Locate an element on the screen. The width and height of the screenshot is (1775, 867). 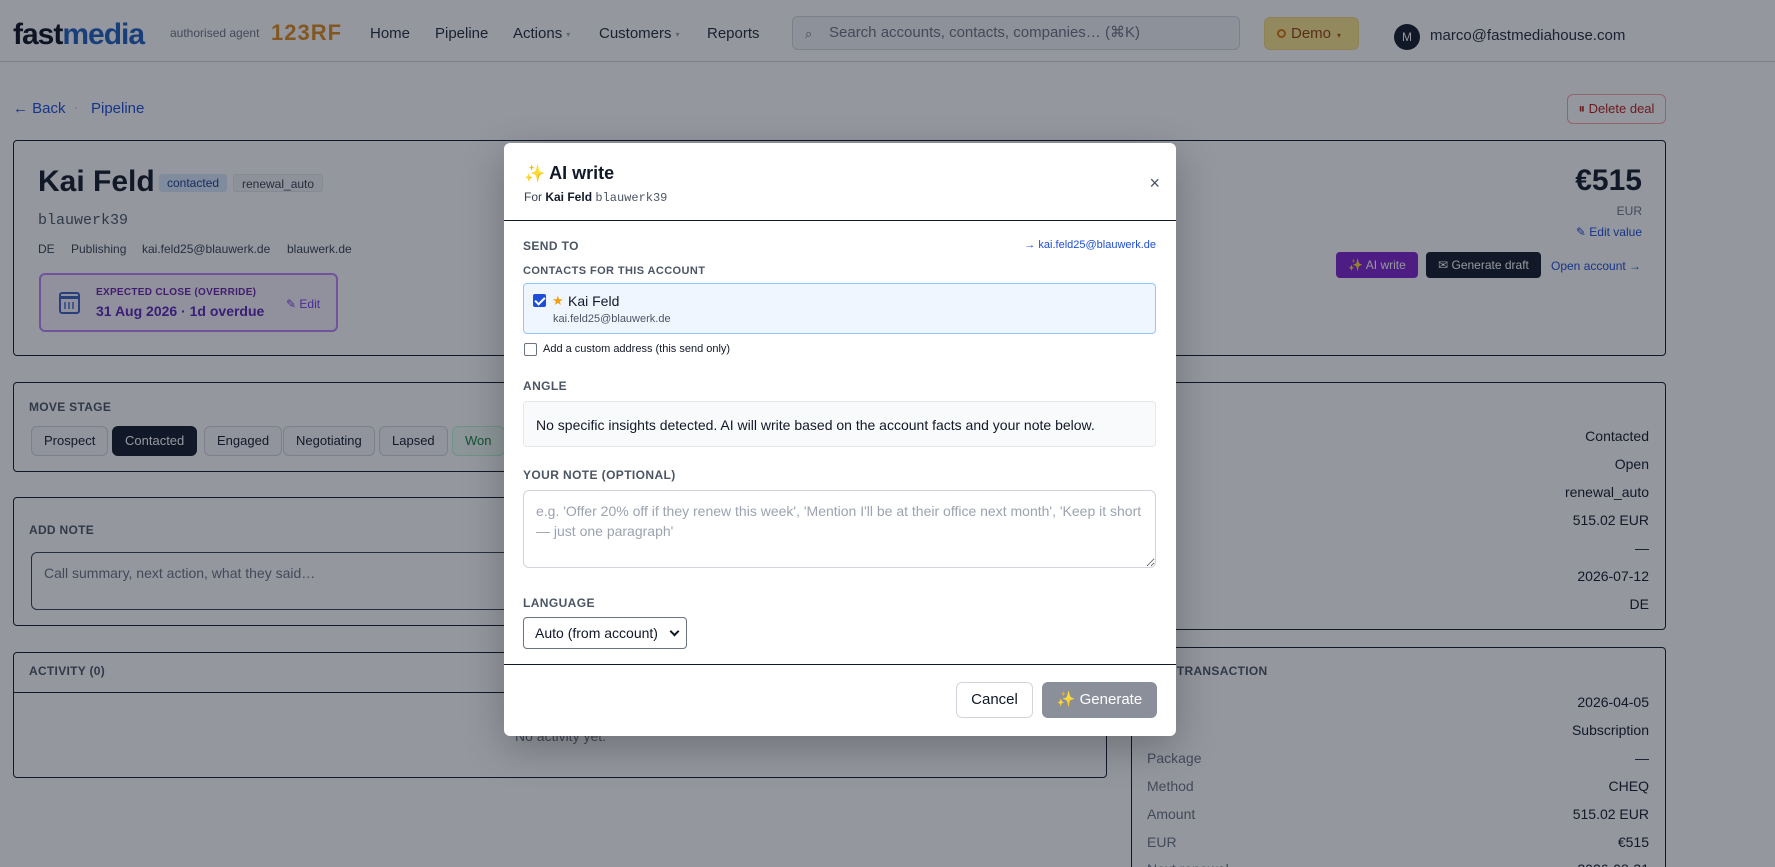
contact-checkbox is located at coordinates (539, 300).